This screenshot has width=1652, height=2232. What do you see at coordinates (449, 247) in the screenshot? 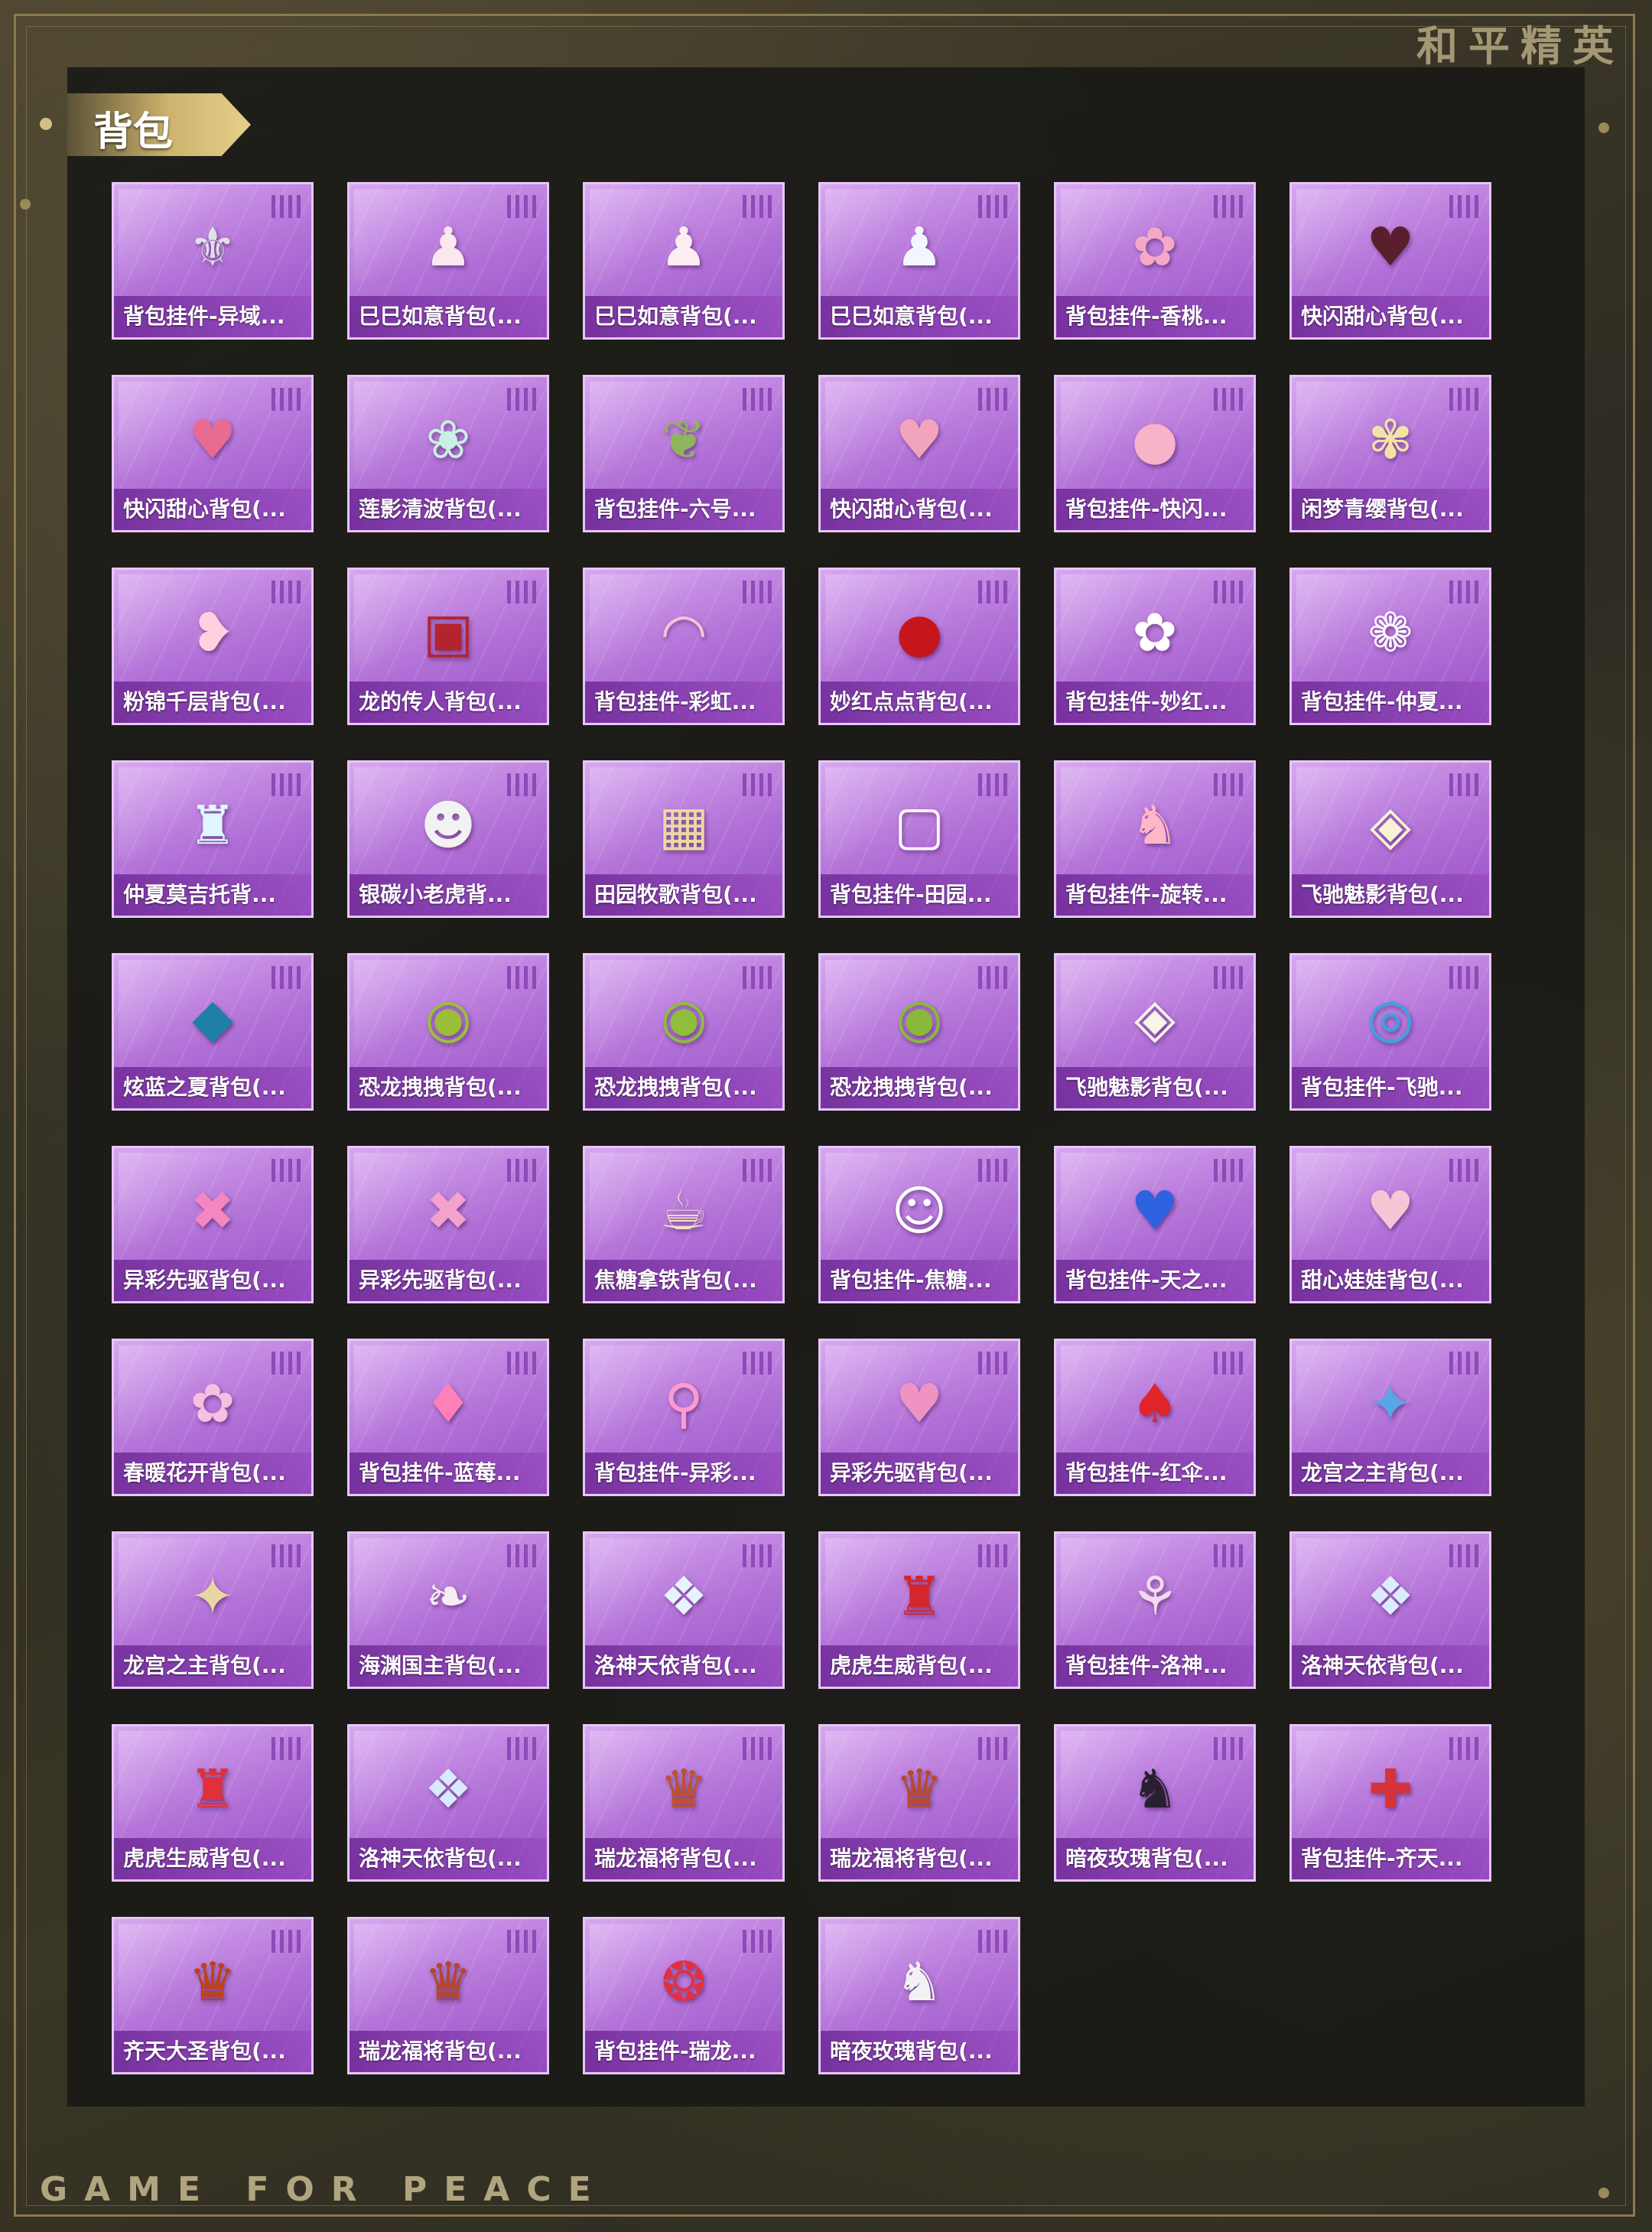
I see `backpack-icon: ♟` at bounding box center [449, 247].